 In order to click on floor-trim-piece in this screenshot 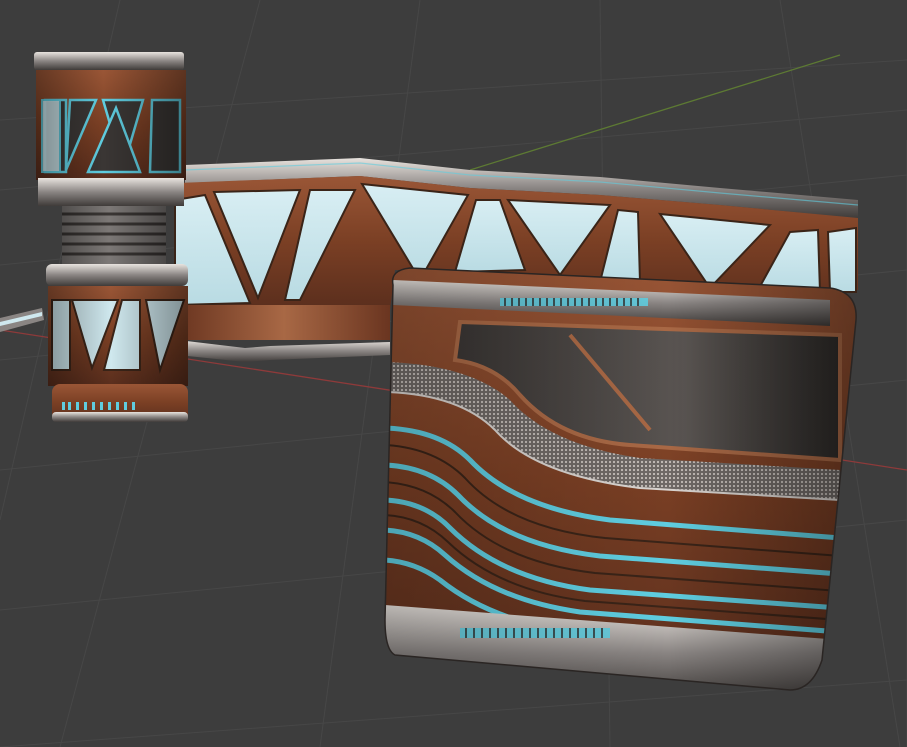, I will do `click(22, 320)`.